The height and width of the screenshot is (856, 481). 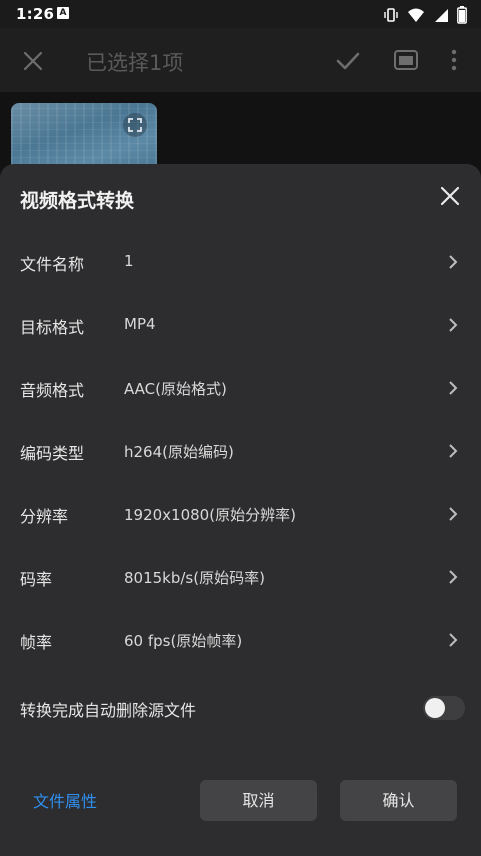 What do you see at coordinates (454, 60) in the screenshot?
I see `more-options-icon` at bounding box center [454, 60].